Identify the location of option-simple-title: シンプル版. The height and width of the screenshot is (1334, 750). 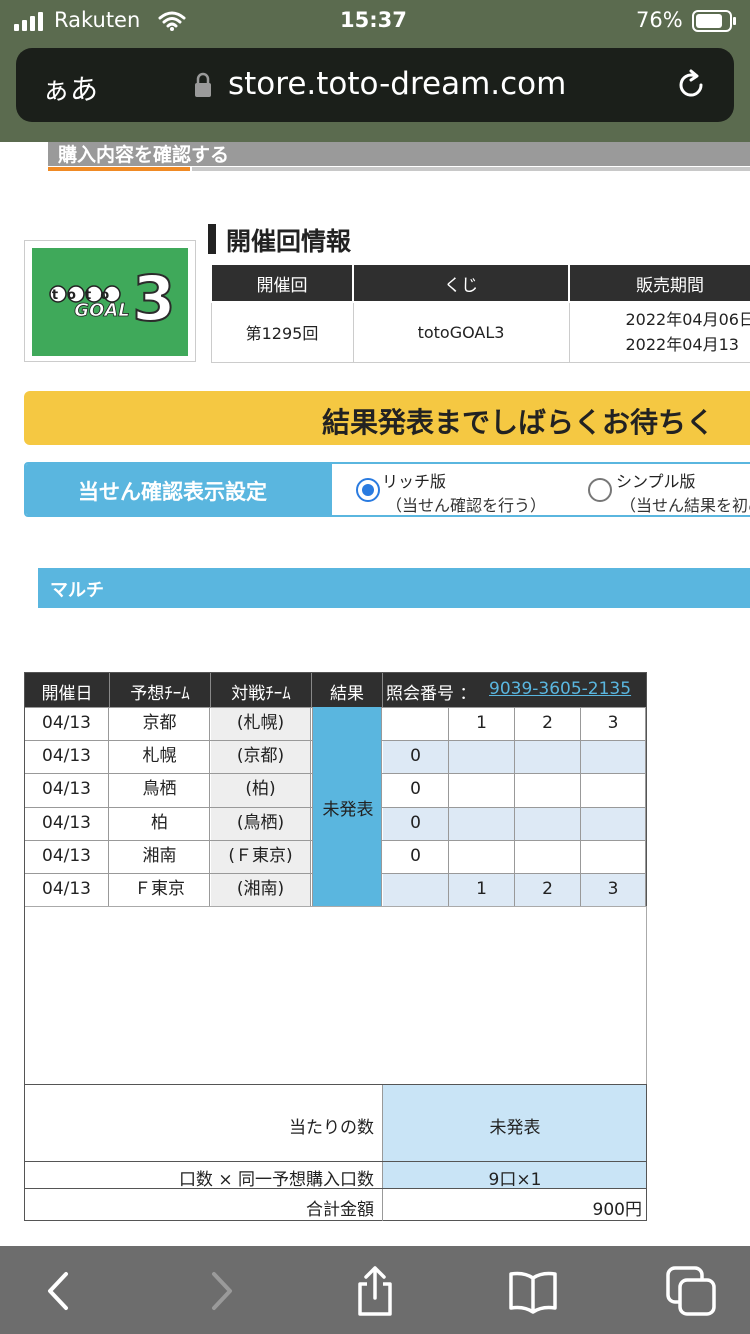
(656, 480).